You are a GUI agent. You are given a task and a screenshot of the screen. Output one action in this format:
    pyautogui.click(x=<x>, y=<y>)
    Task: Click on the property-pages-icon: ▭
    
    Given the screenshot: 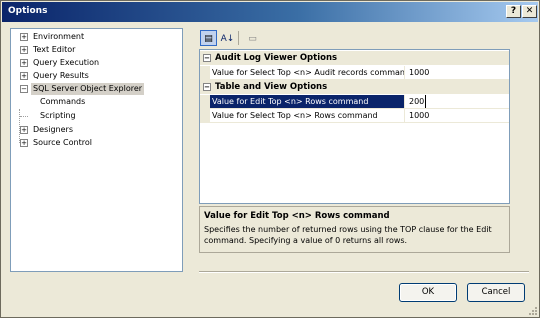 What is the action you would take?
    pyautogui.click(x=252, y=38)
    